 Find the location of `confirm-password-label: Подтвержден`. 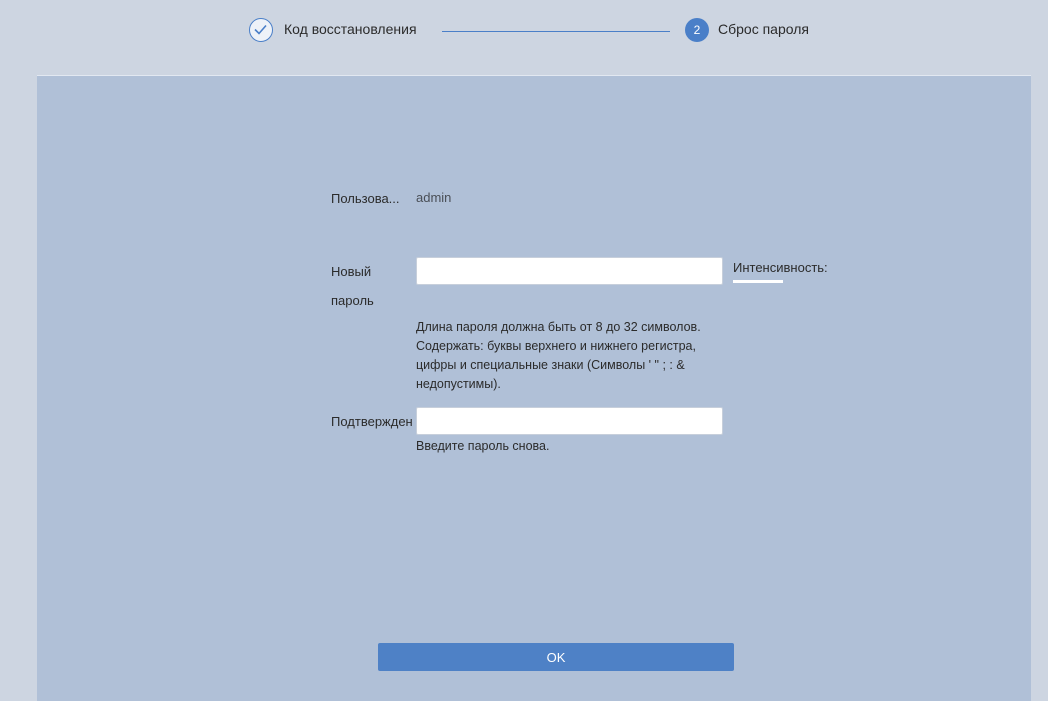

confirm-password-label: Подтвержден is located at coordinates (372, 421).